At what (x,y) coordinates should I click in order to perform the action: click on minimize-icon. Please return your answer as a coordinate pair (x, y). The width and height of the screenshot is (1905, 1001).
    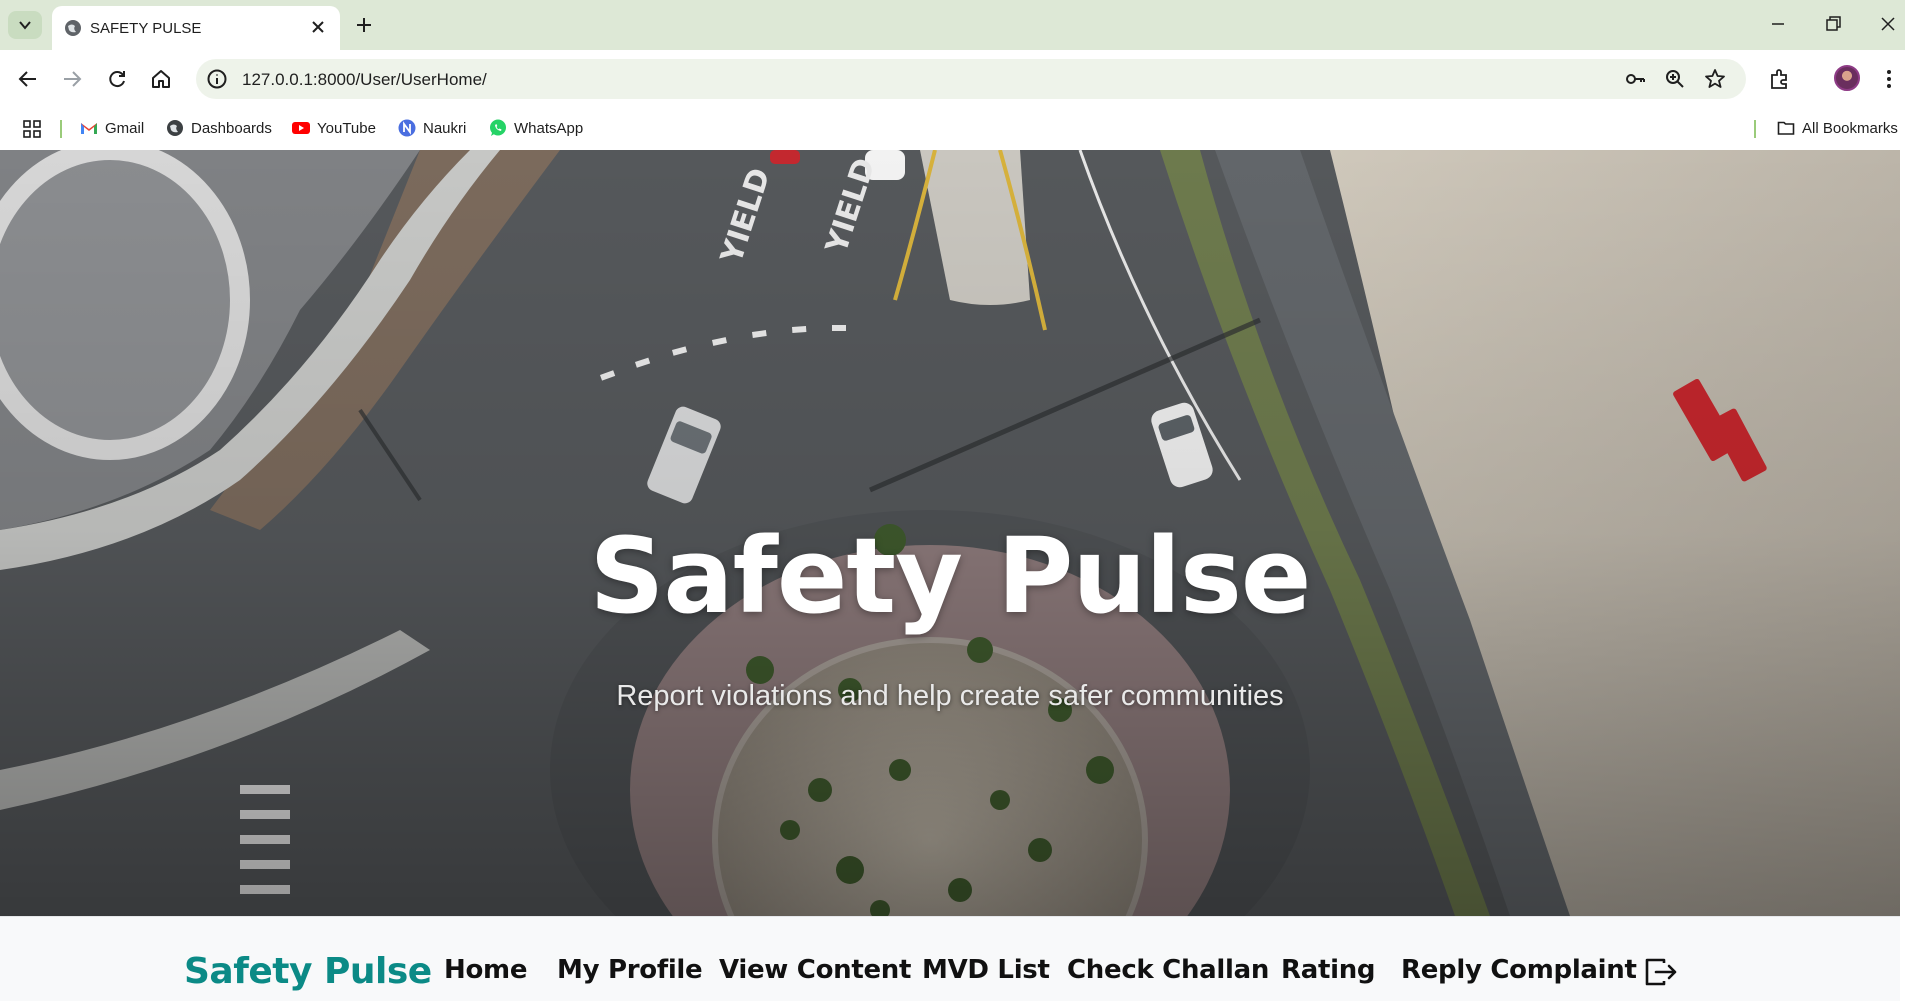
    Looking at the image, I should click on (1778, 24).